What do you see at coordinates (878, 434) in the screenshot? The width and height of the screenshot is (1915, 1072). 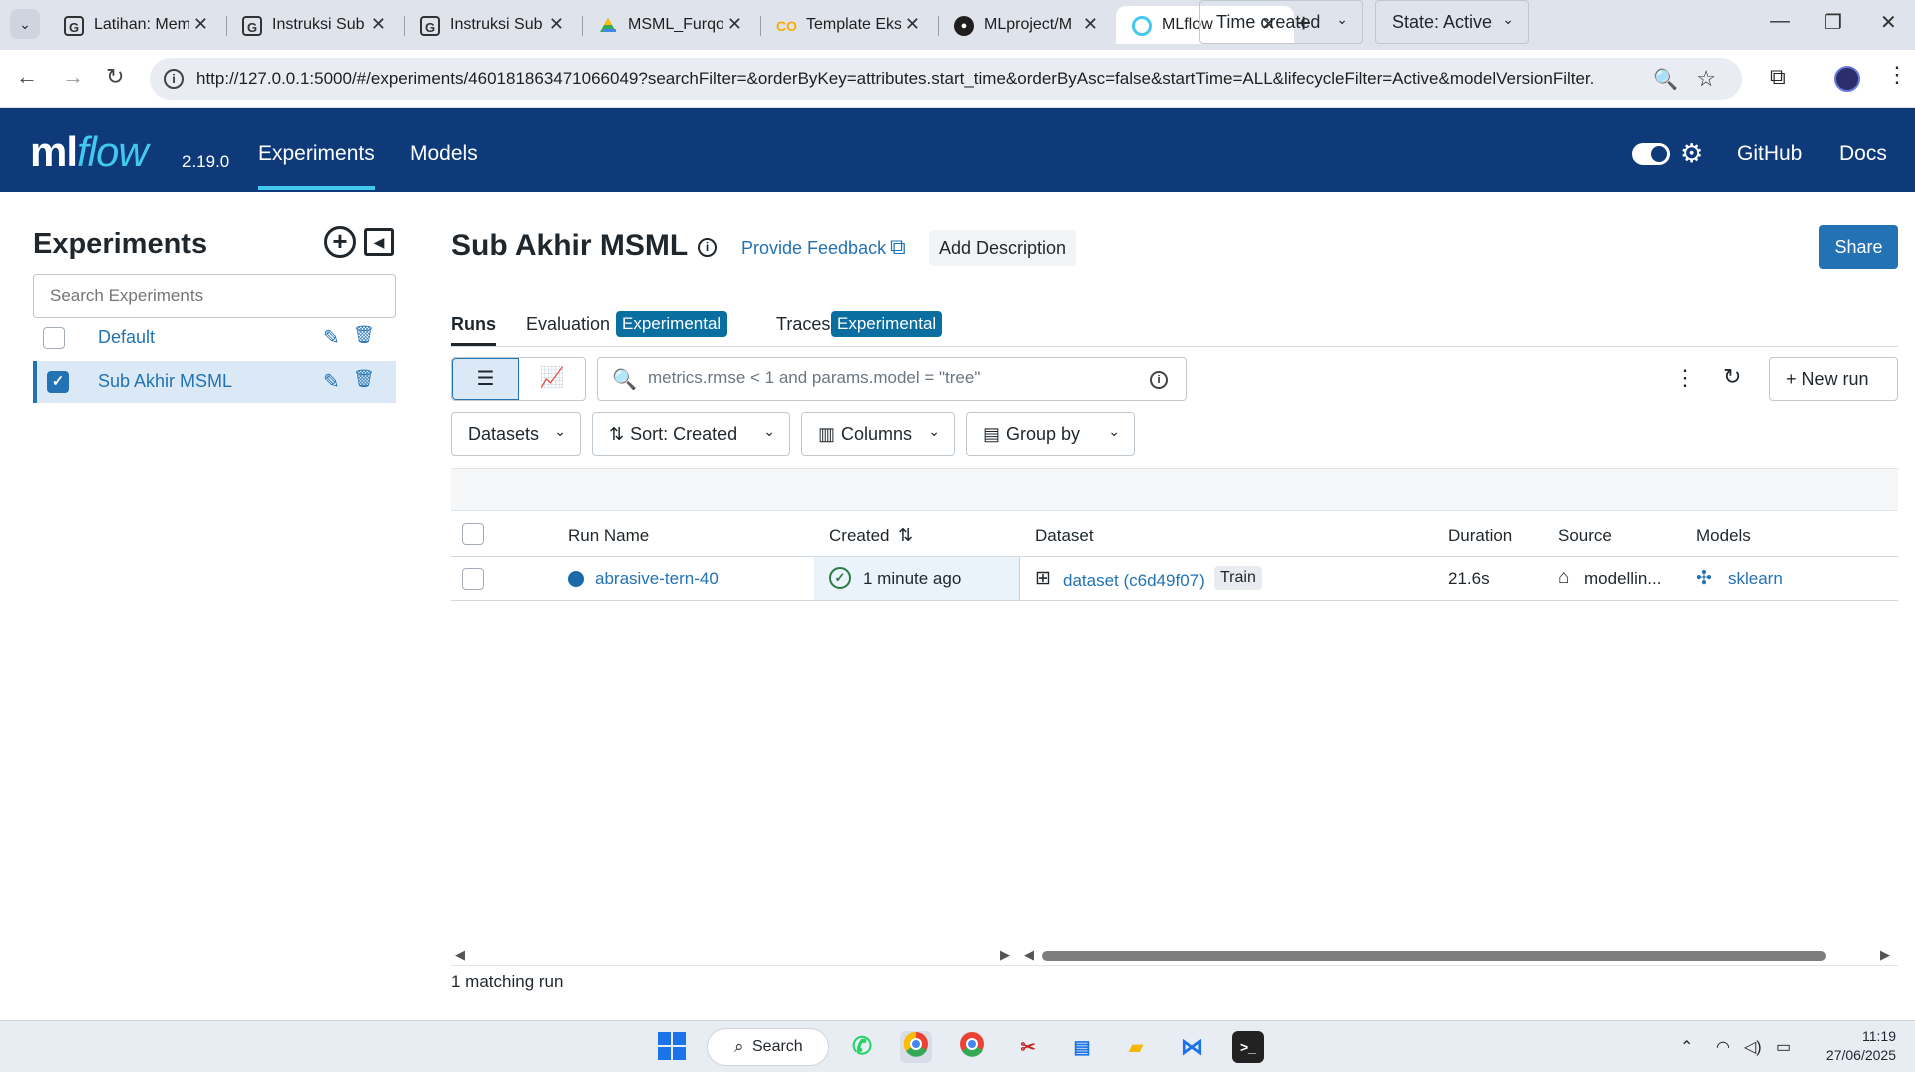 I see `columns-dropdown: ▥ Columns ⌄` at bounding box center [878, 434].